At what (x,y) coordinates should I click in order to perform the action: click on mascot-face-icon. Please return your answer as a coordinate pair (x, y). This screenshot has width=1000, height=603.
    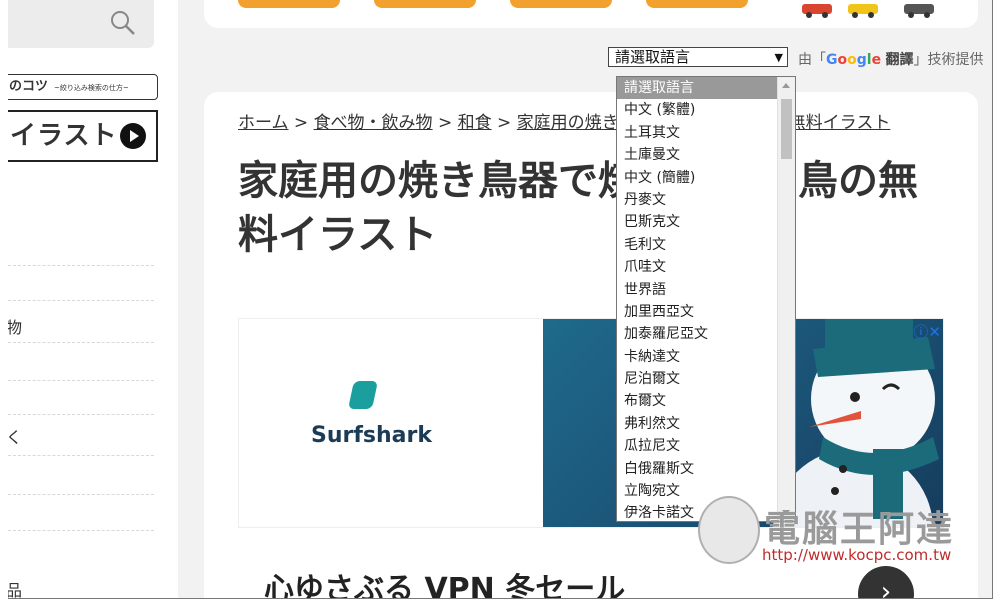
    Looking at the image, I should click on (729, 530).